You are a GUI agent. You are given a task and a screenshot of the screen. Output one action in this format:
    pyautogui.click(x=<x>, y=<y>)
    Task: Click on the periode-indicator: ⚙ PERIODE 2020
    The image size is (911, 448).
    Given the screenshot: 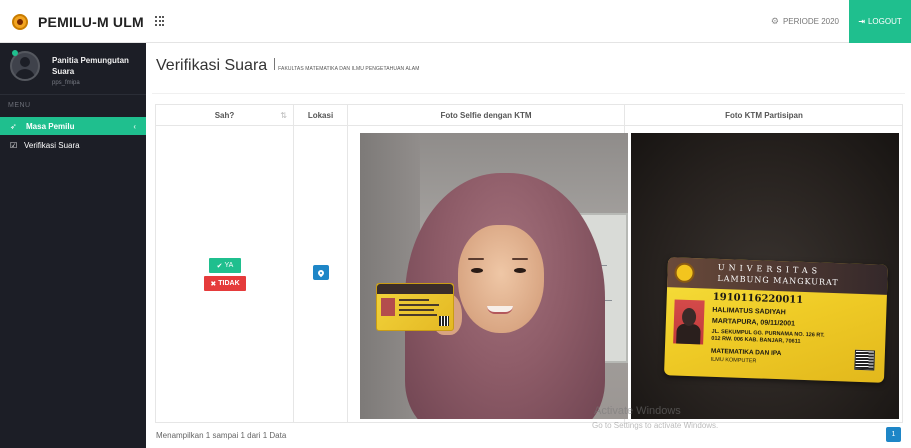 What is the action you would take?
    pyautogui.click(x=805, y=21)
    